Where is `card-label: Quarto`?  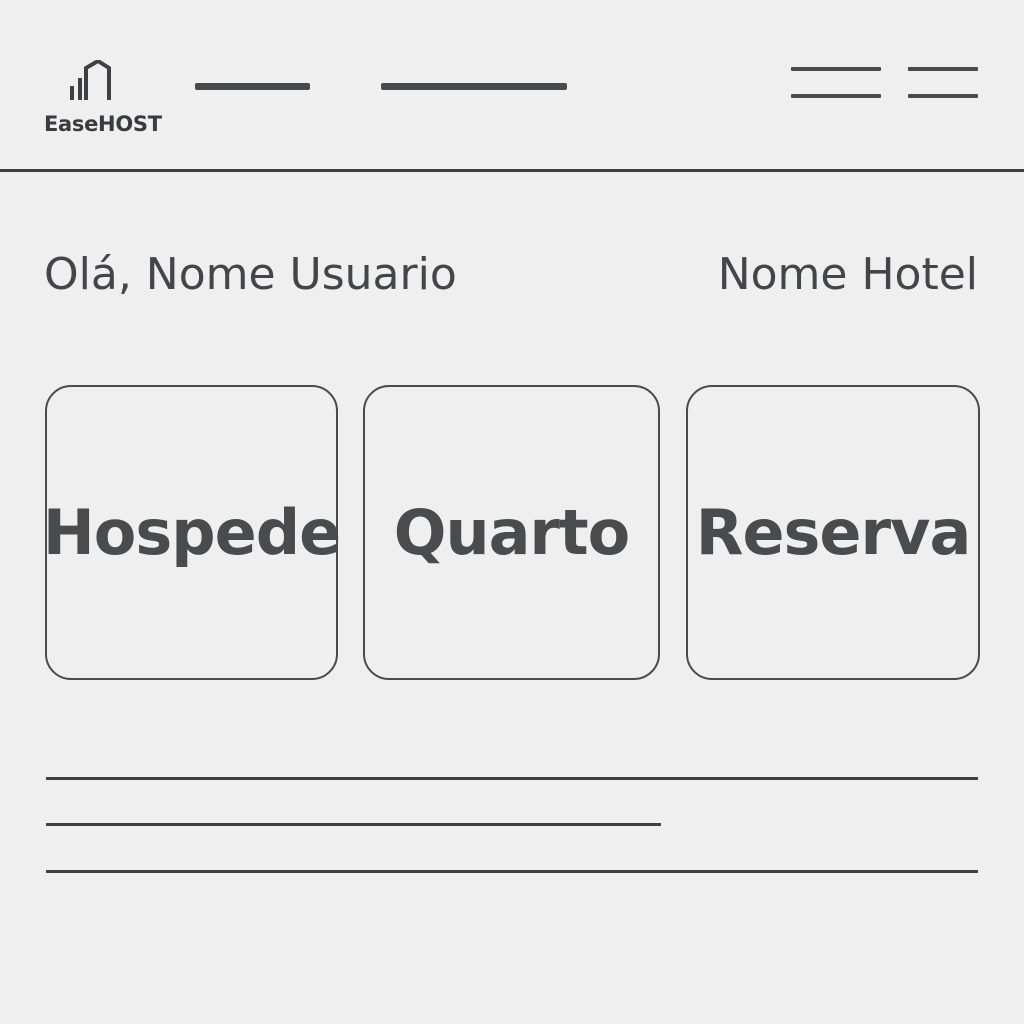
card-label: Quarto is located at coordinates (511, 532).